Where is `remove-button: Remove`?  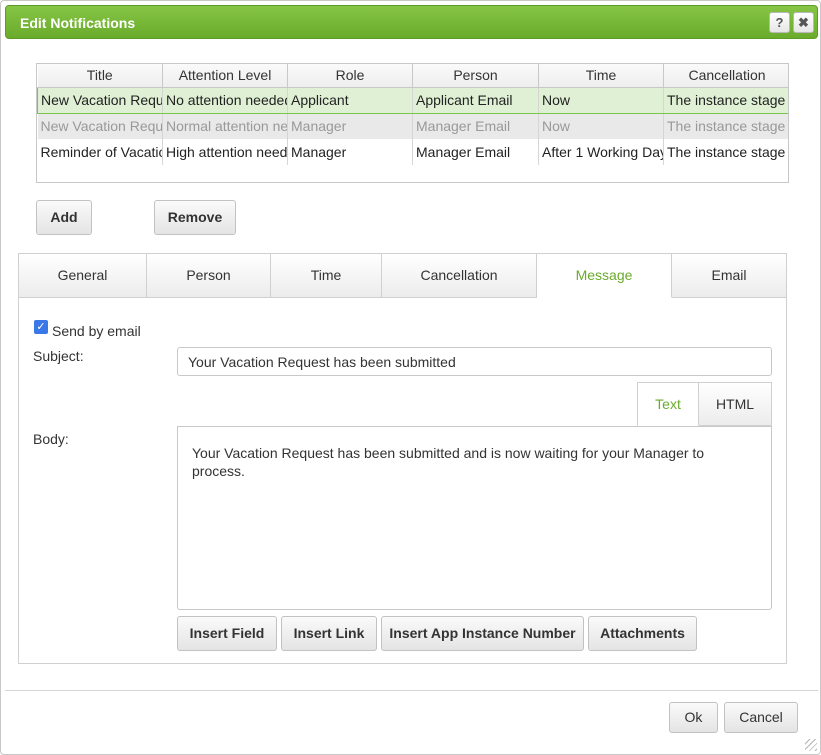 remove-button: Remove is located at coordinates (195, 217).